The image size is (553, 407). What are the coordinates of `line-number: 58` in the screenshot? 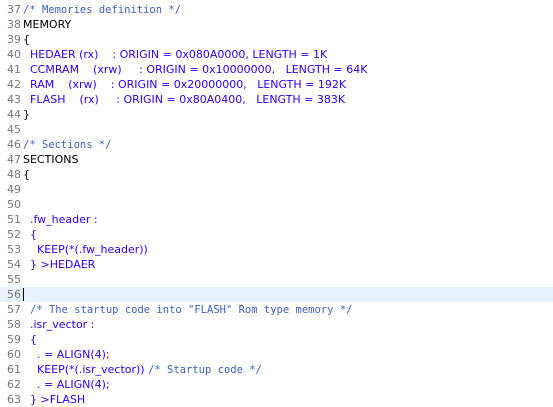 It's located at (14, 324).